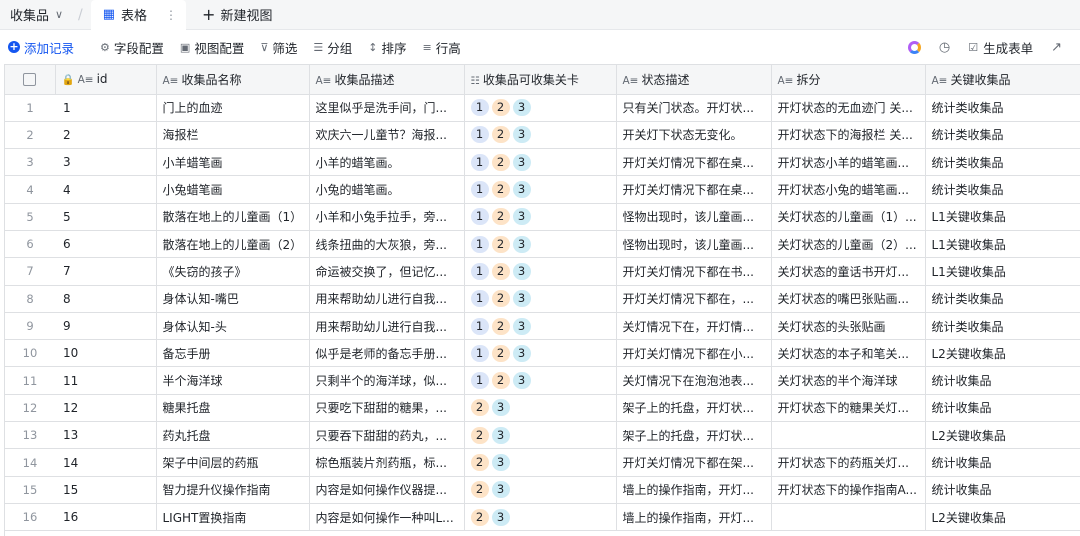  Describe the element at coordinates (1000, 47) in the screenshot. I see `generate-form-button: ☑ 生成表单` at that location.